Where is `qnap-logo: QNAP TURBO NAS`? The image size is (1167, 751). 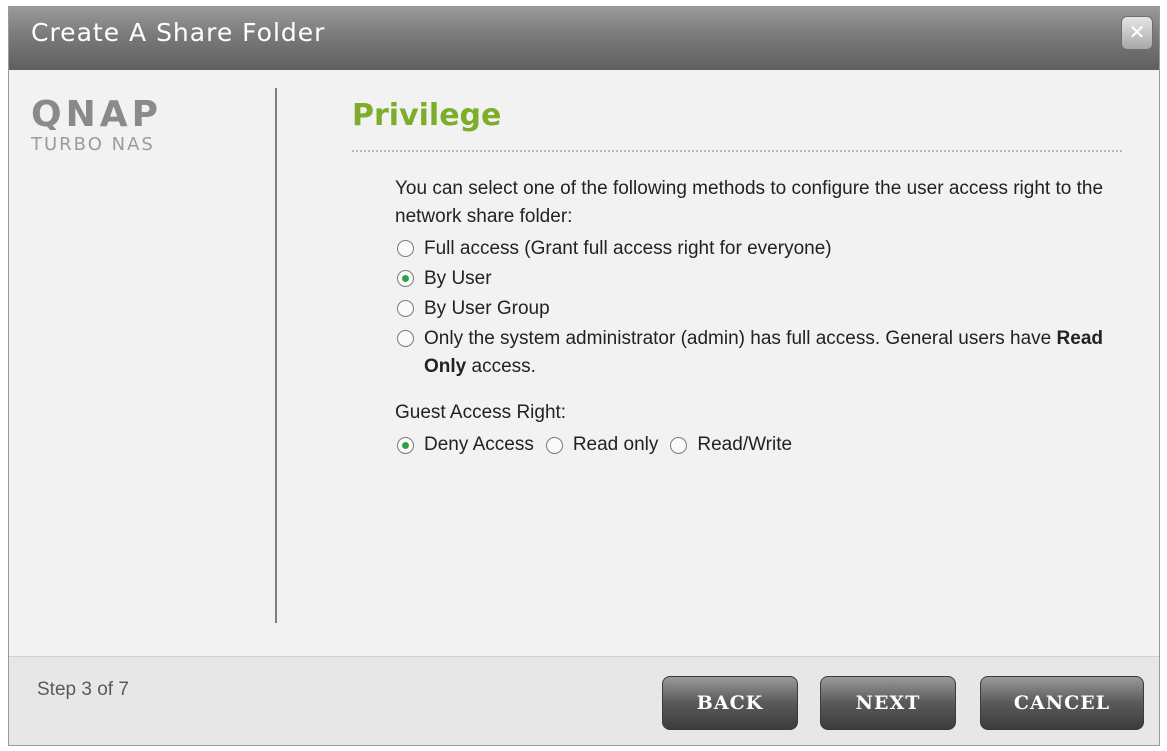
qnap-logo: QNAP TURBO NAS is located at coordinates (126, 125).